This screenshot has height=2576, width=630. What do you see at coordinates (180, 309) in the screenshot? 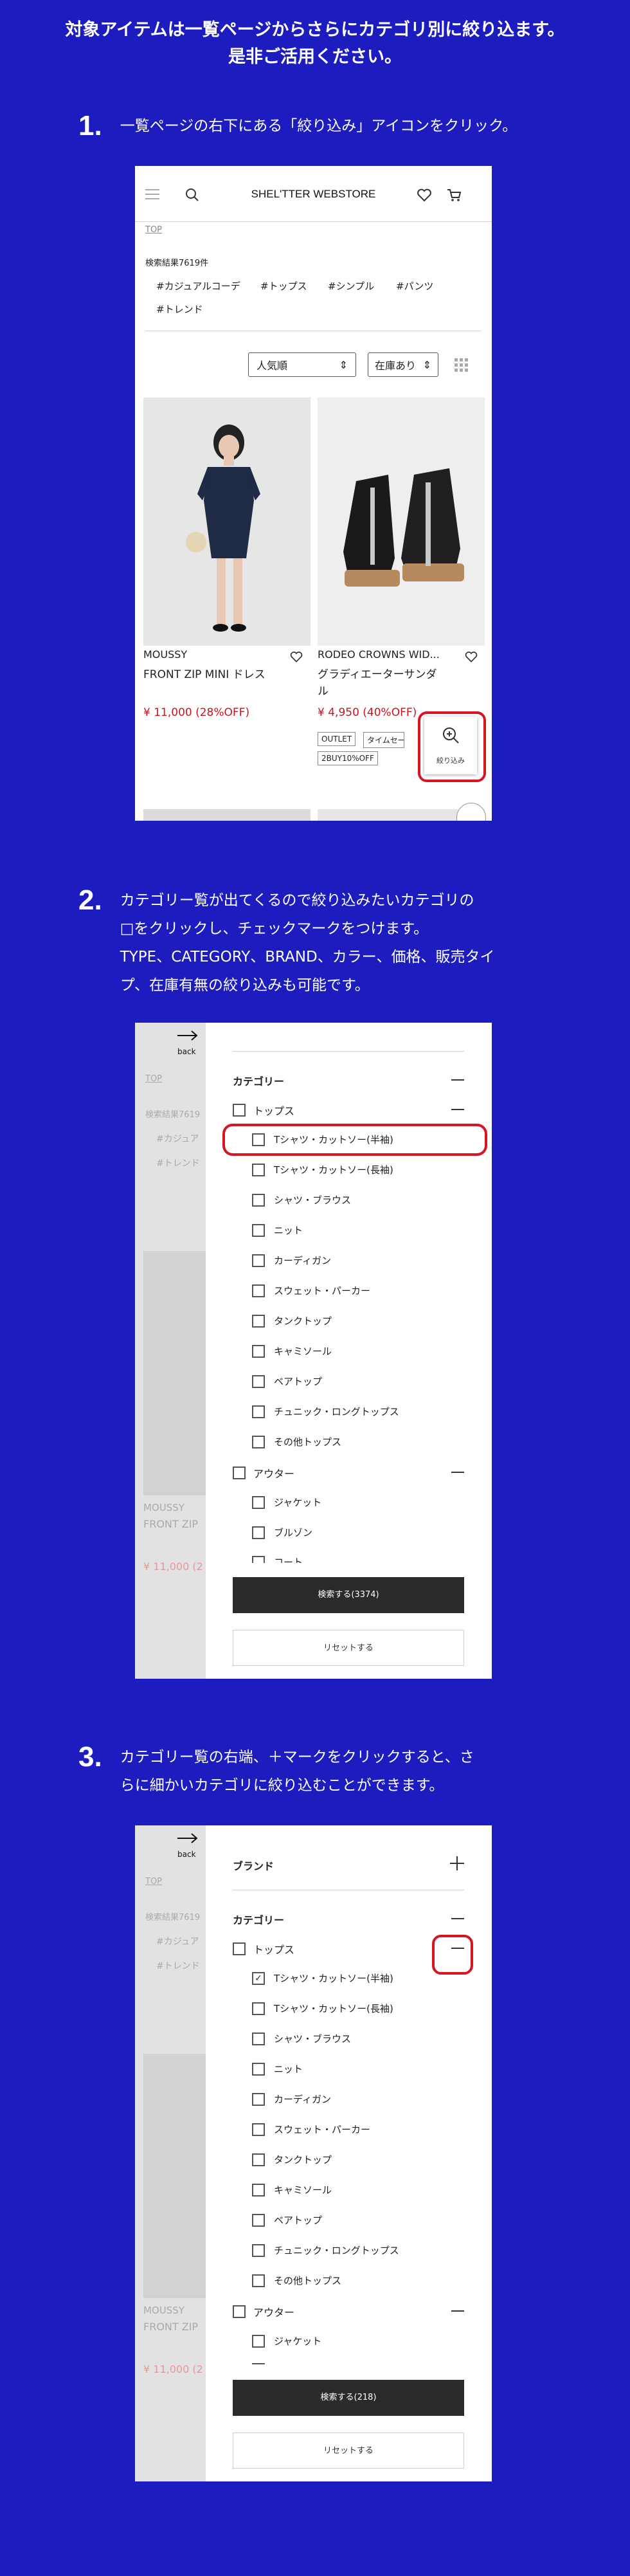
I see `hashtag: #トレンド` at bounding box center [180, 309].